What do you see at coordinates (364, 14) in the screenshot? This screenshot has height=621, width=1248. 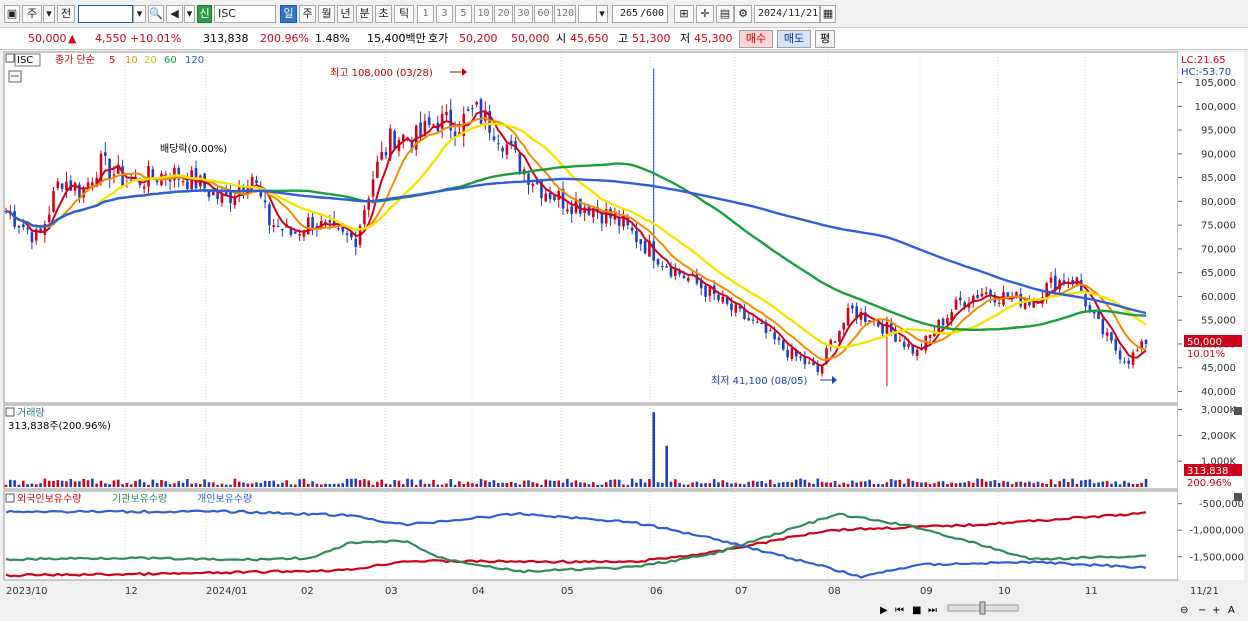 I see `period-minute: 분` at bounding box center [364, 14].